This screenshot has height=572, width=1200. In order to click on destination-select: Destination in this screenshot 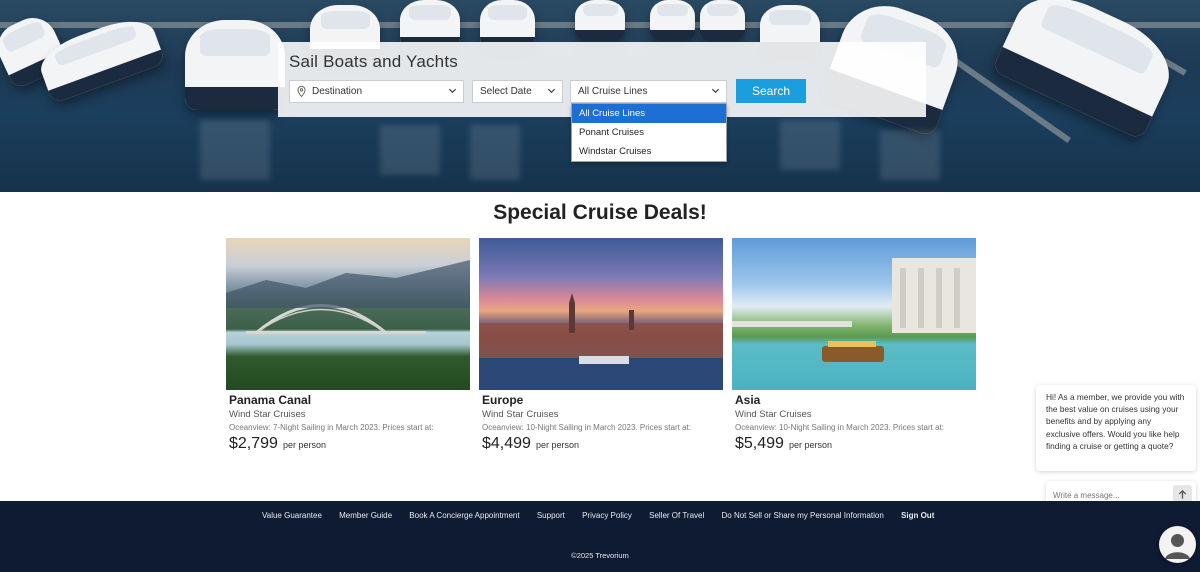, I will do `click(376, 91)`.